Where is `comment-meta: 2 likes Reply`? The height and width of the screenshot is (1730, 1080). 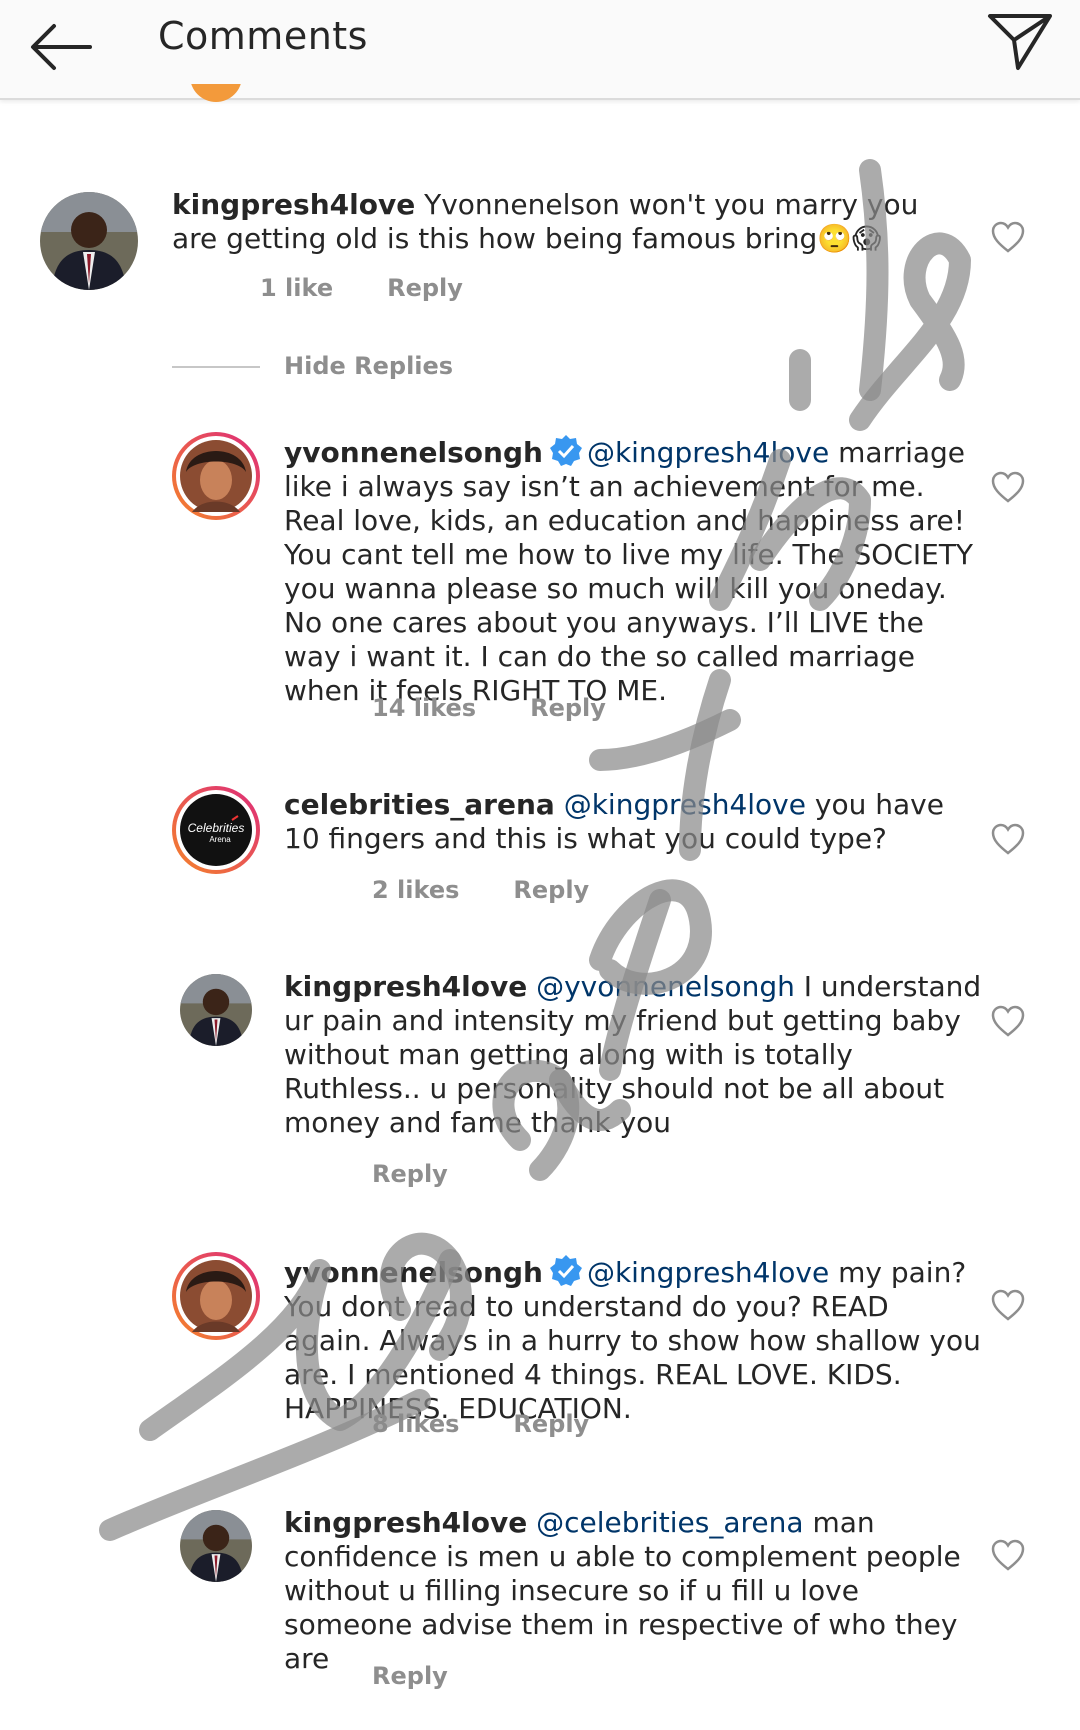
comment-meta: 2 likes Reply is located at coordinates (507, 890).